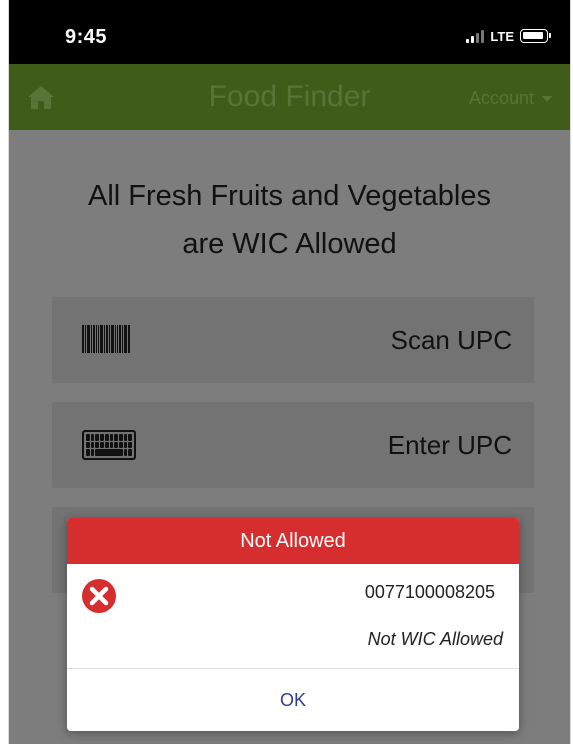  I want to click on scan-upc-button: Scan UPC, so click(293, 340).